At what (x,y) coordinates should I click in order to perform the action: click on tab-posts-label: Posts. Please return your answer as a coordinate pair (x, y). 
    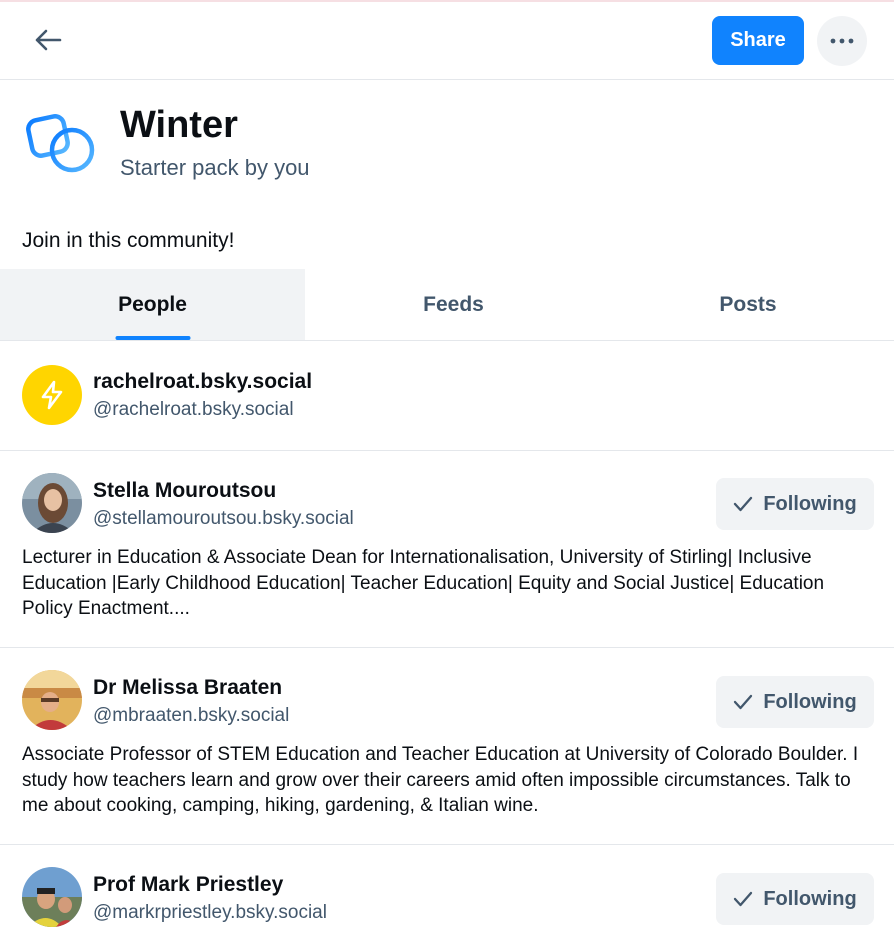
    Looking at the image, I should click on (748, 304).